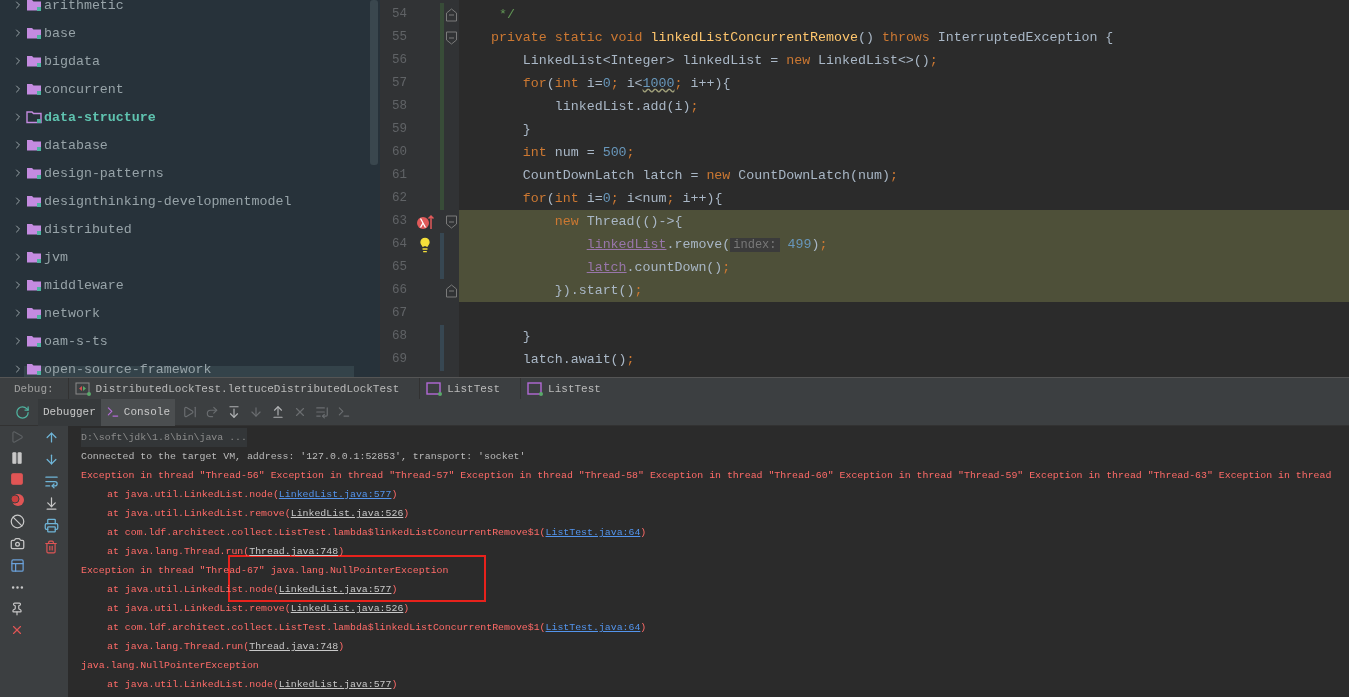 The width and height of the screenshot is (1349, 697). Describe the element at coordinates (60, 33) in the screenshot. I see `tree-item: base` at that location.